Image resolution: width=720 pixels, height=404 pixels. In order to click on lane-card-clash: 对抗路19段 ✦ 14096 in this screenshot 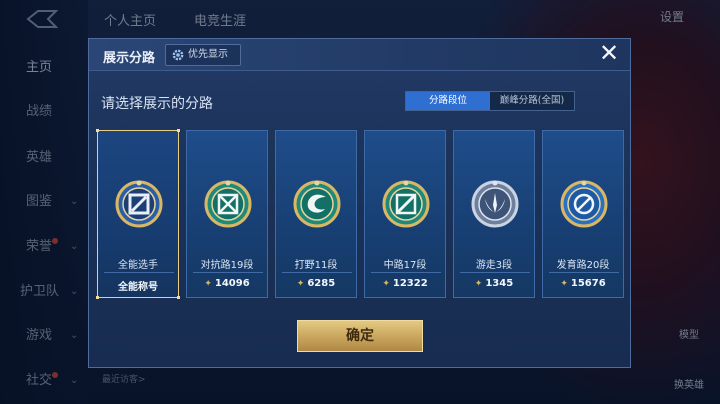, I will do `click(227, 214)`.